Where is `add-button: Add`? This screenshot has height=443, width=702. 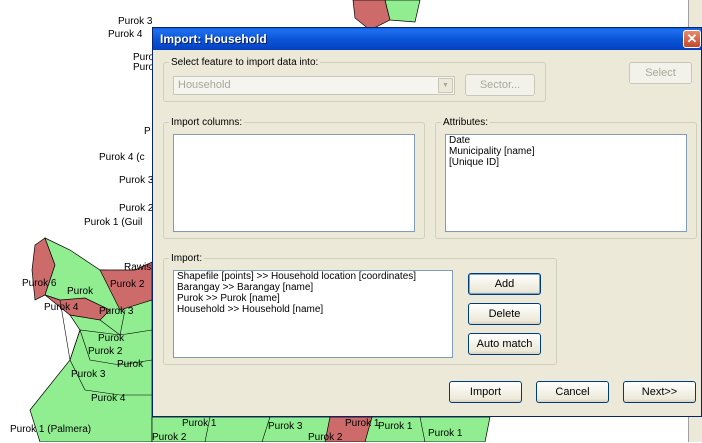 add-button: Add is located at coordinates (504, 284).